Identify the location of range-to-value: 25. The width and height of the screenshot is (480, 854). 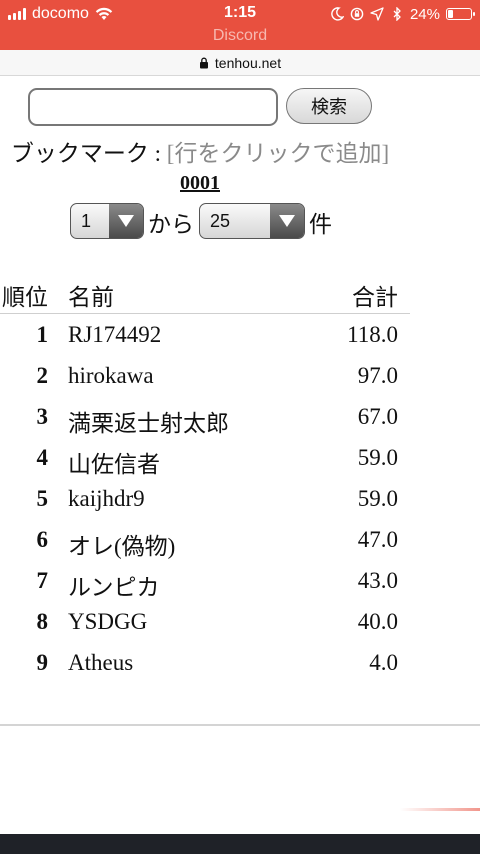
(220, 220).